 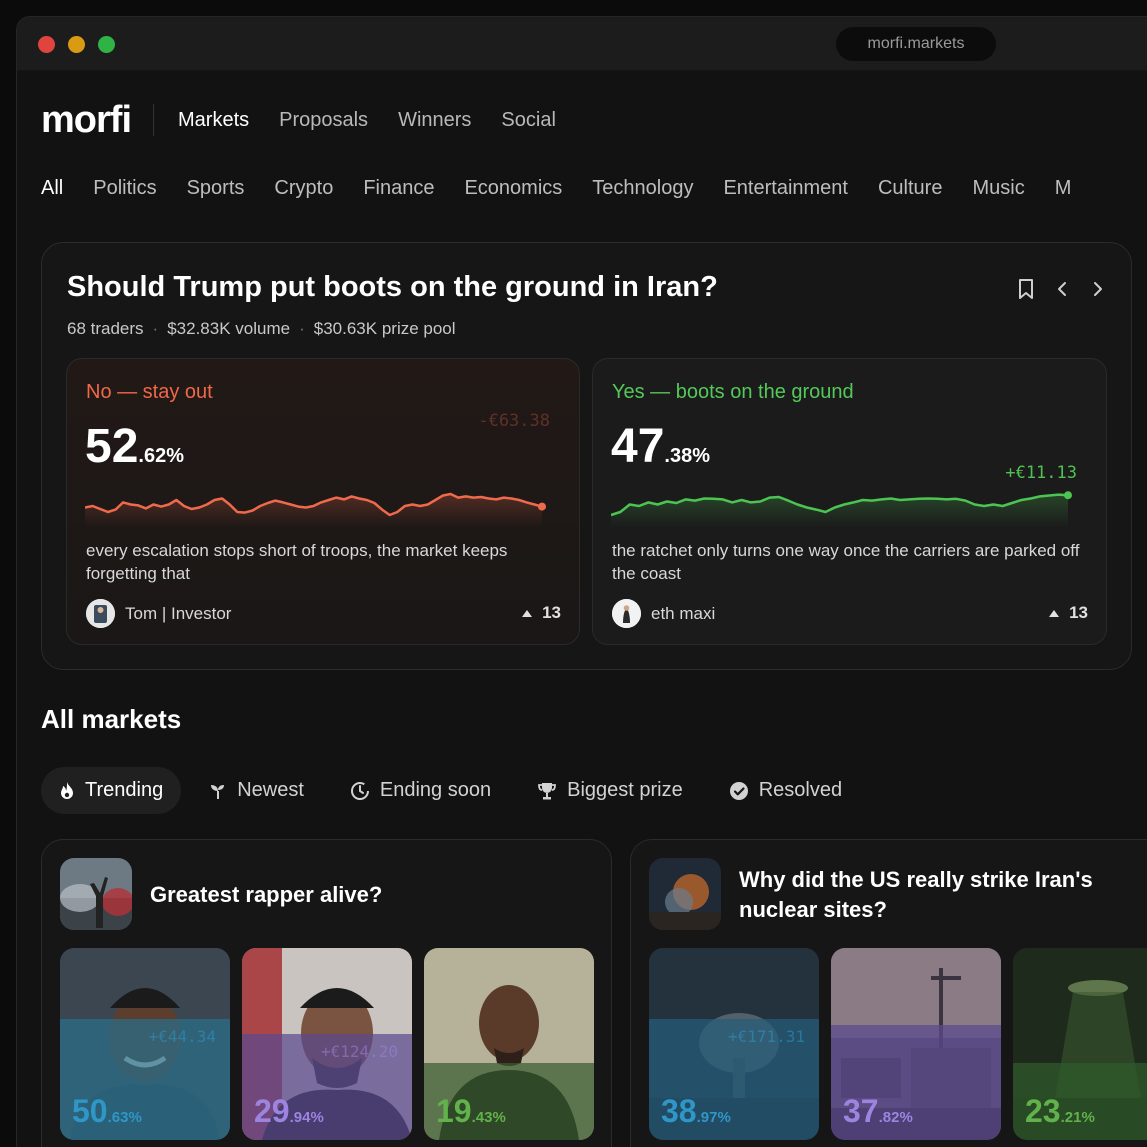 I want to click on outcome-tile: 19.43%, so click(x=509, y=1044).